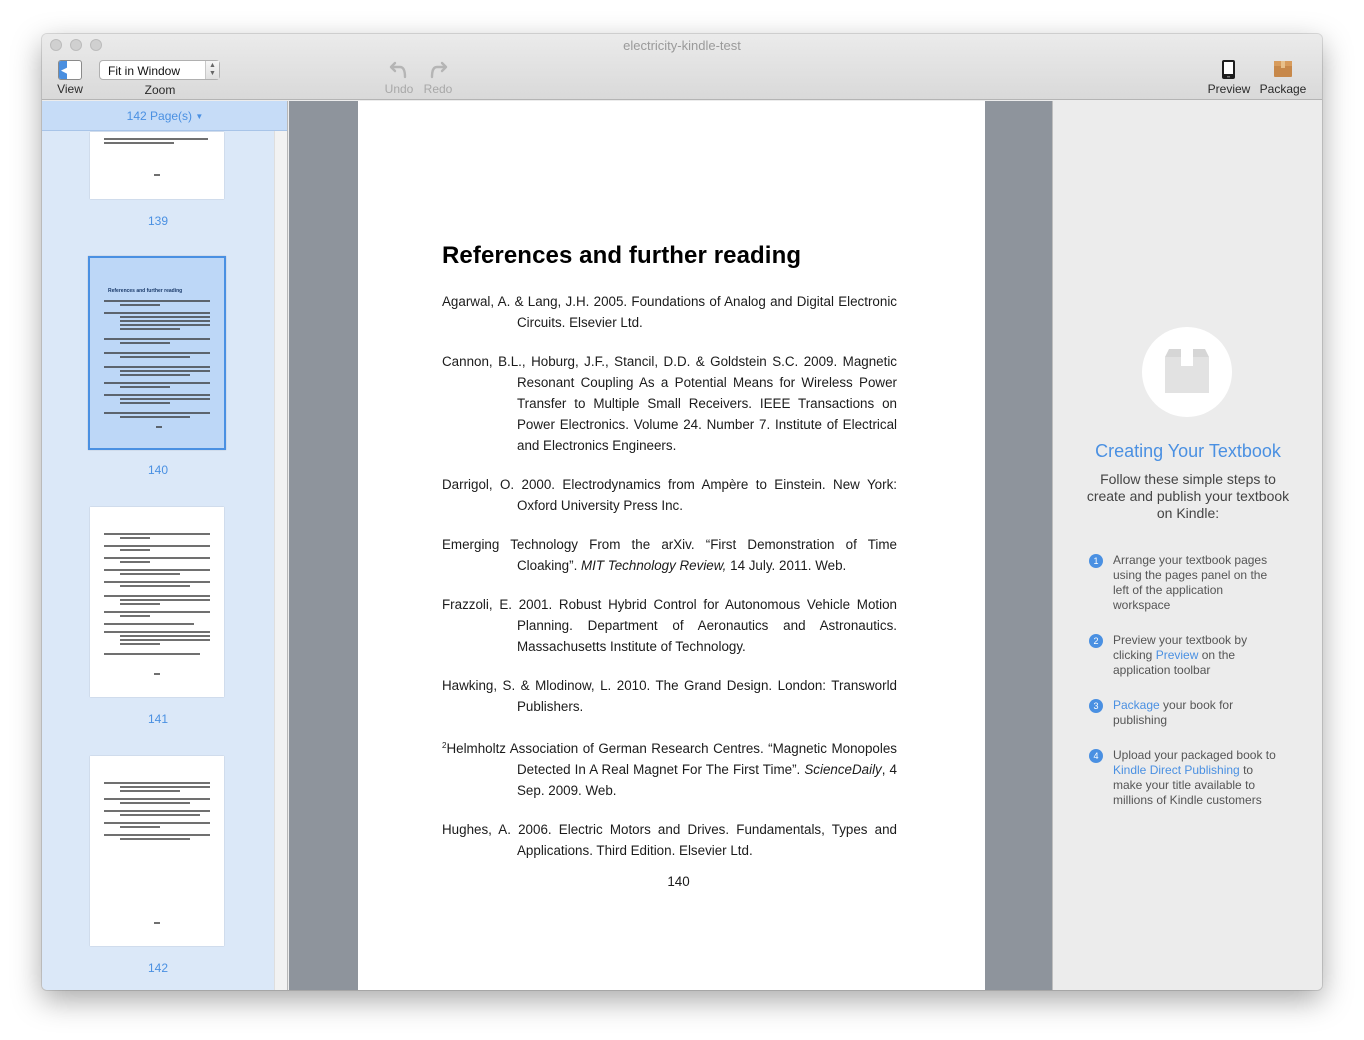 This screenshot has width=1364, height=1040. Describe the element at coordinates (399, 89) in the screenshot. I see `undo-button: Undo` at that location.